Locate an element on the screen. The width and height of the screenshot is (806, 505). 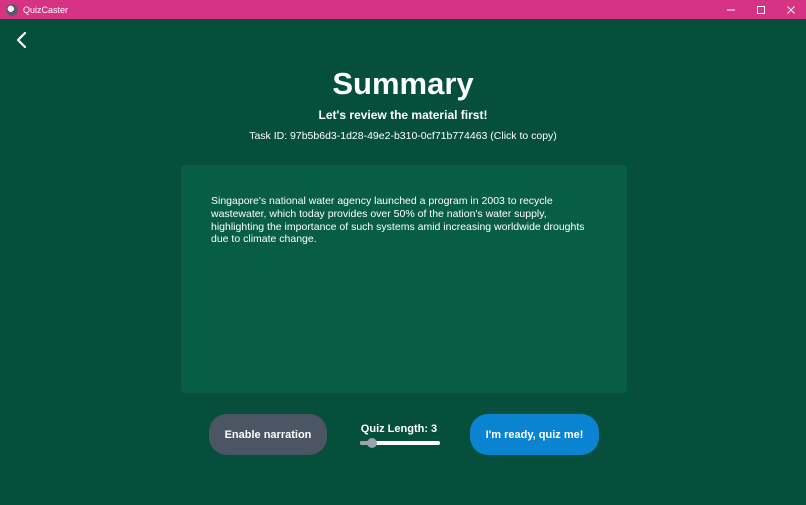
maximize-button is located at coordinates (761, 9).